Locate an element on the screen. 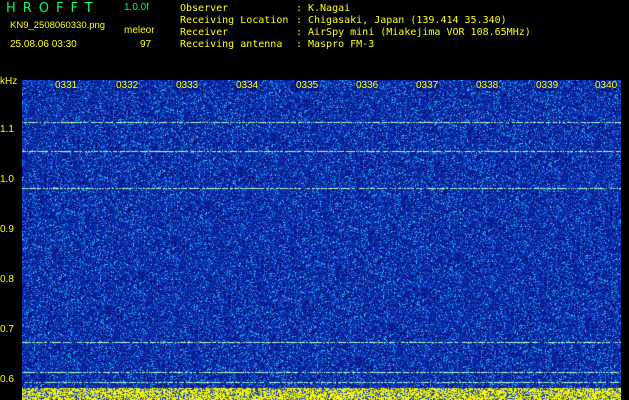  y-tick-label: 1.0 is located at coordinates (7, 179).